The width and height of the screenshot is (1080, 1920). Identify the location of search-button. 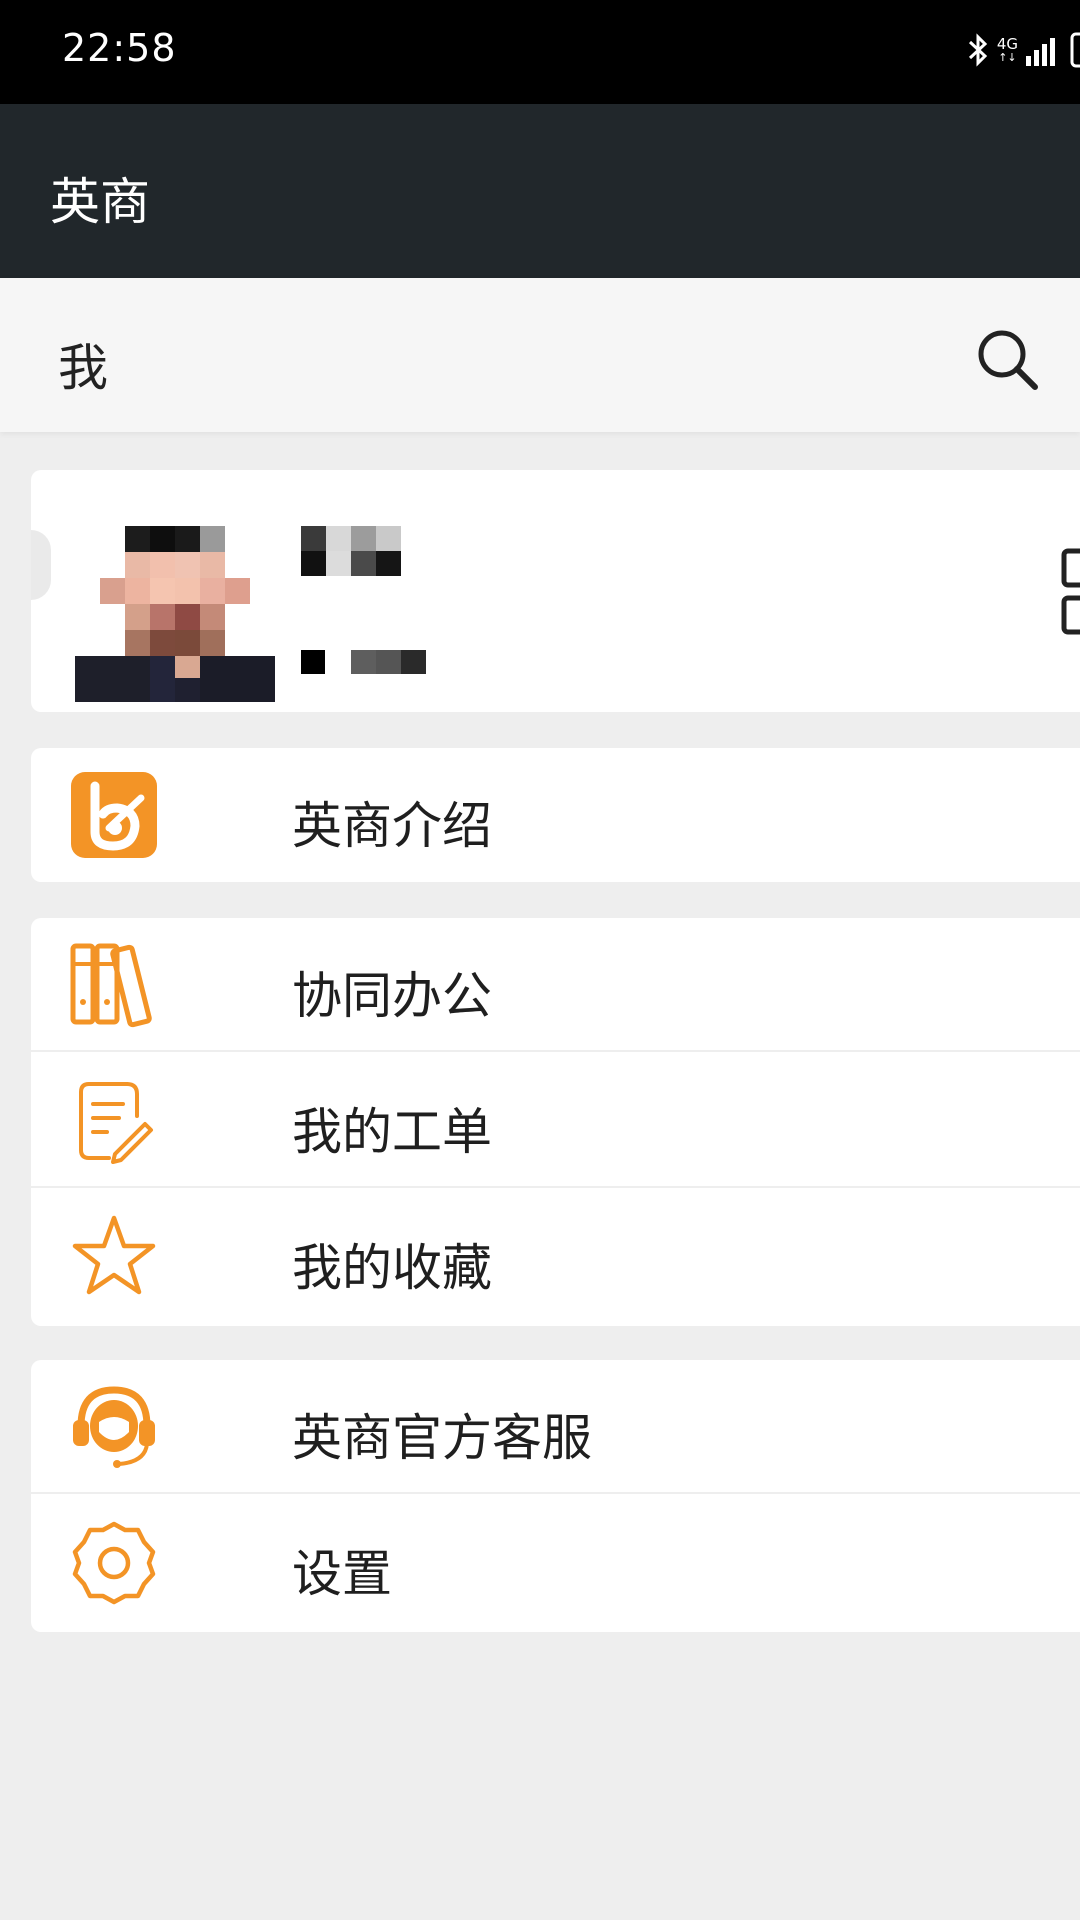
(1007, 359).